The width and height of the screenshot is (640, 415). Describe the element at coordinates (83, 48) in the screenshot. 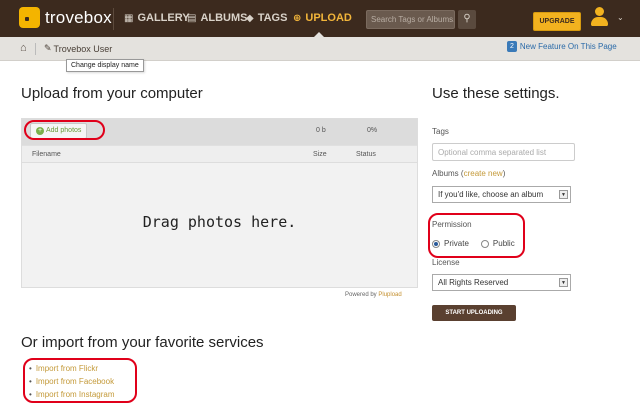

I see `display-name: Trovebox User` at that location.